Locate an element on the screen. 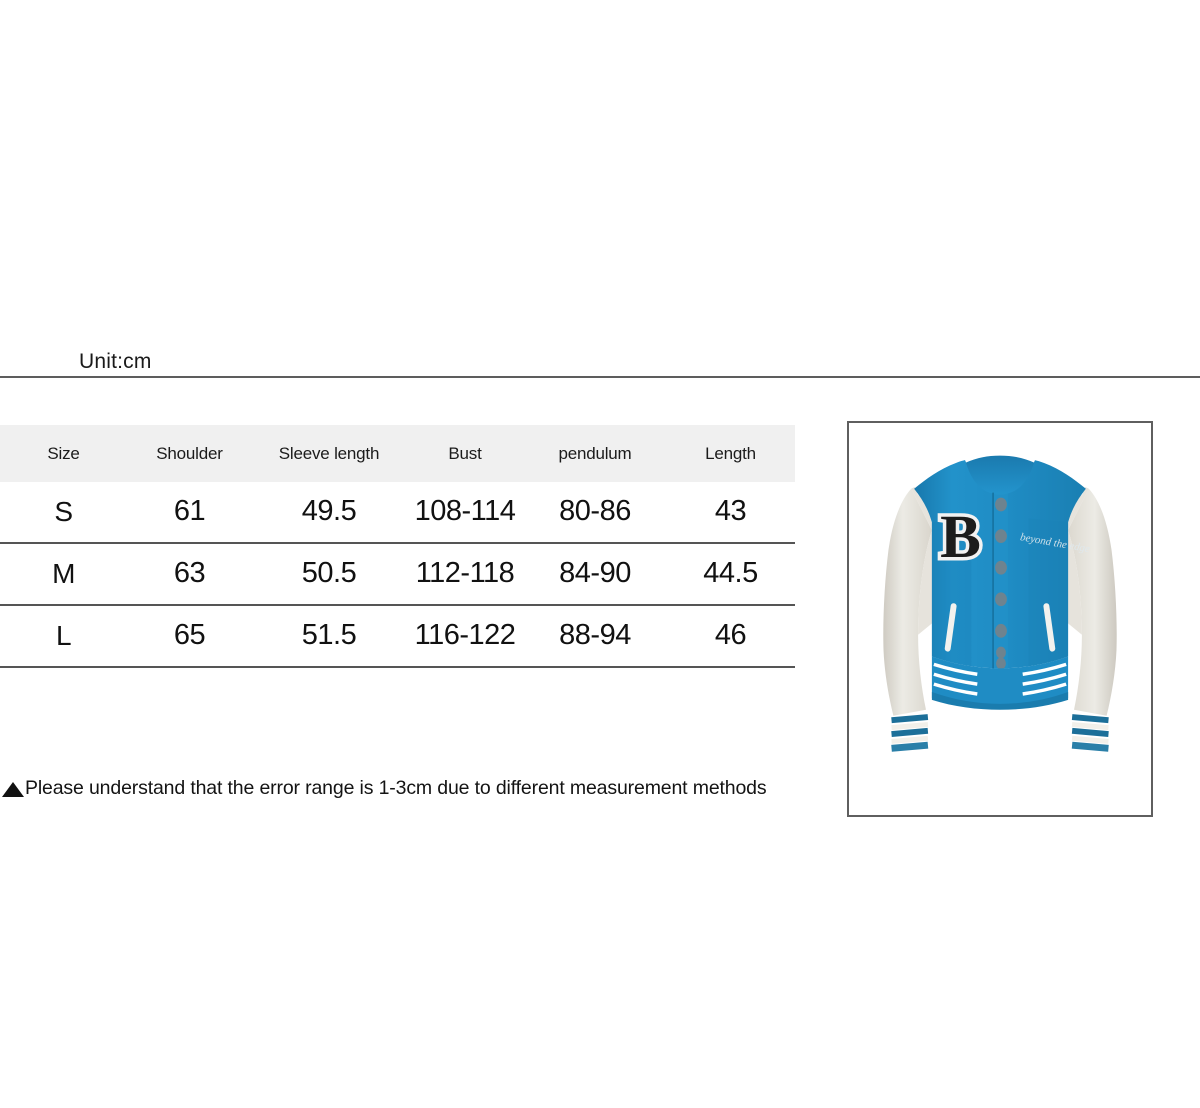 This screenshot has width=1200, height=1108. cell-size: S is located at coordinates (63, 513).